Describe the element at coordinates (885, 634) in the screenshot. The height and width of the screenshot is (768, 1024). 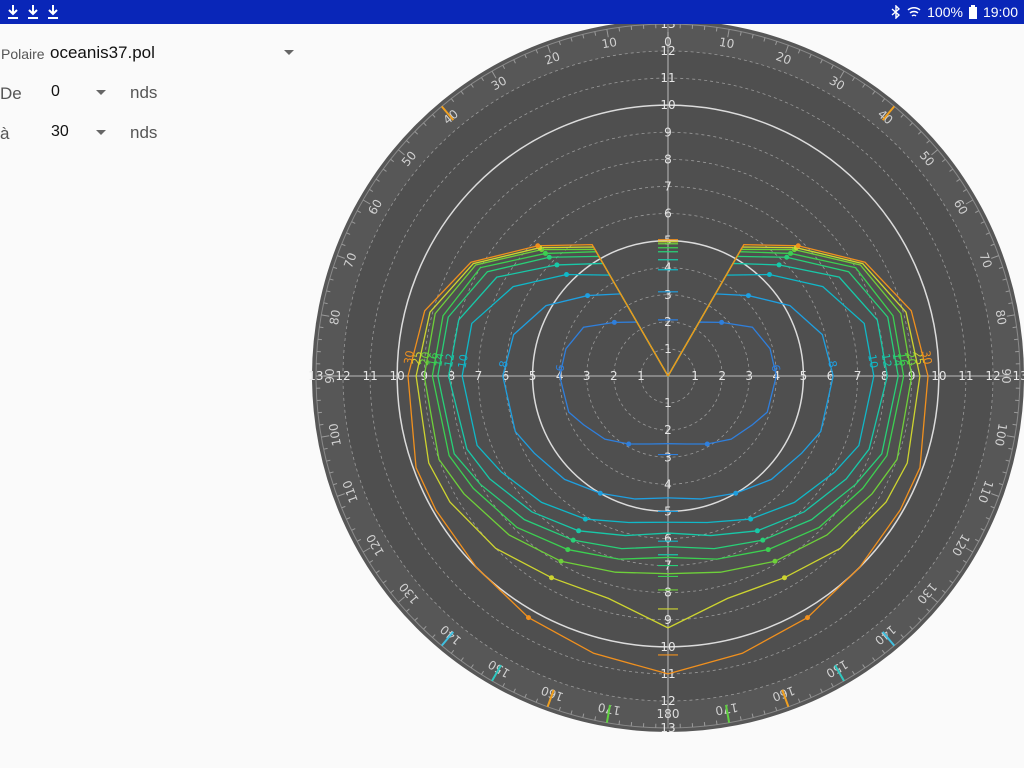
I see `angle-label: 140` at that location.